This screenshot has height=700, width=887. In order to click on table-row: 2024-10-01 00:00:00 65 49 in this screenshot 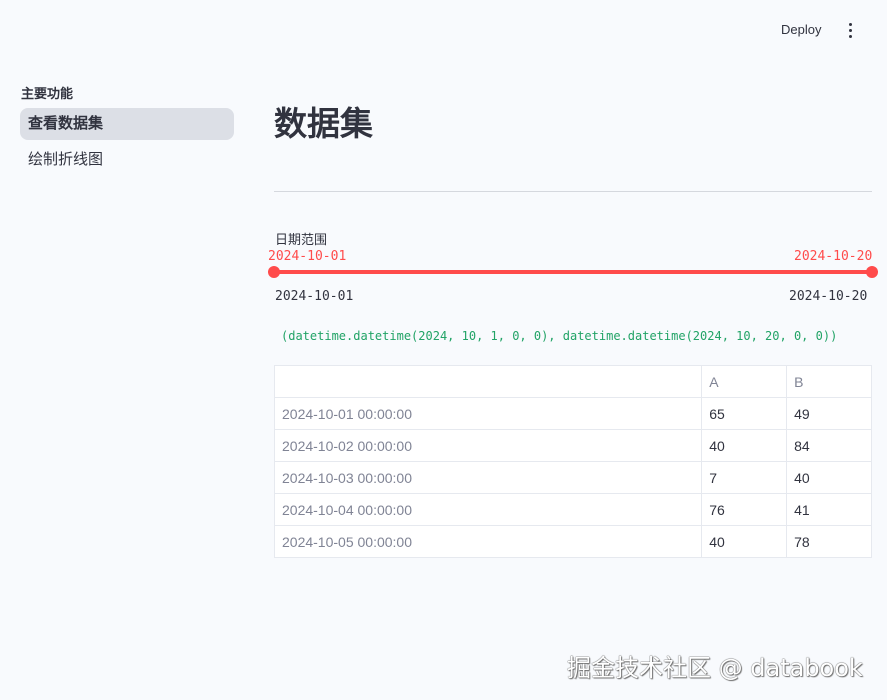, I will do `click(572, 413)`.